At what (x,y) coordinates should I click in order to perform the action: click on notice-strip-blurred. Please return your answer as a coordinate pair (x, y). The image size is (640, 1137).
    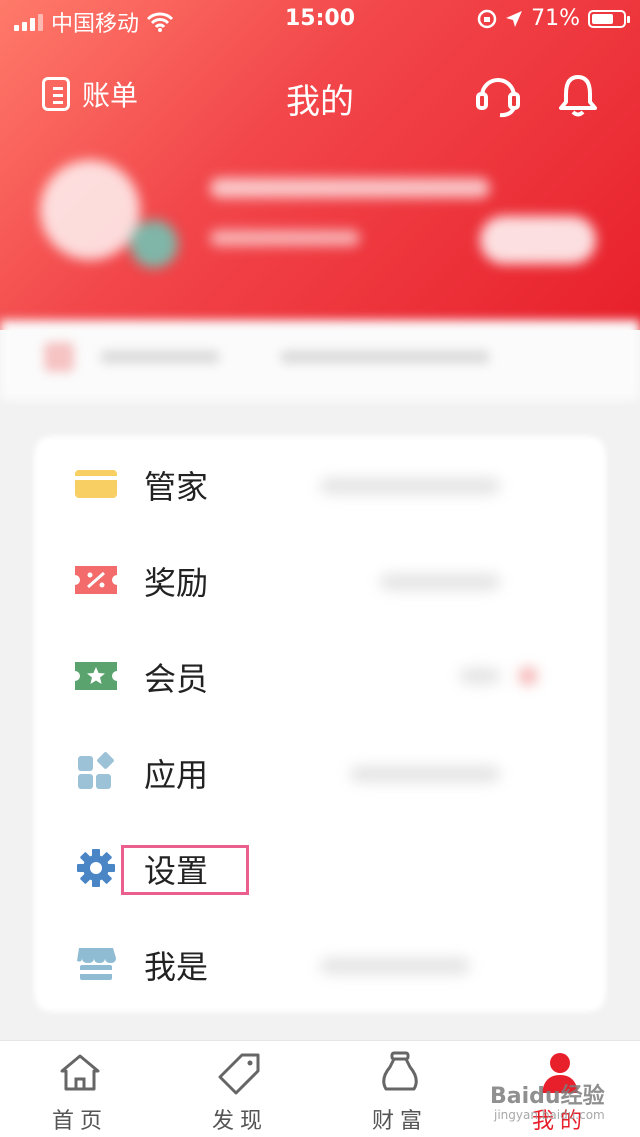
    Looking at the image, I should click on (320, 360).